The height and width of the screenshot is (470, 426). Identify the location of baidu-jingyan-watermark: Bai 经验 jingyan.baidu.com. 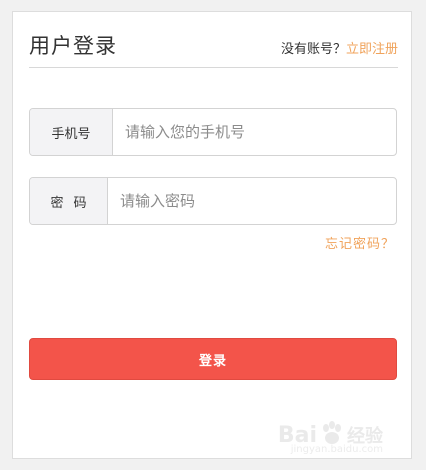
(330, 437).